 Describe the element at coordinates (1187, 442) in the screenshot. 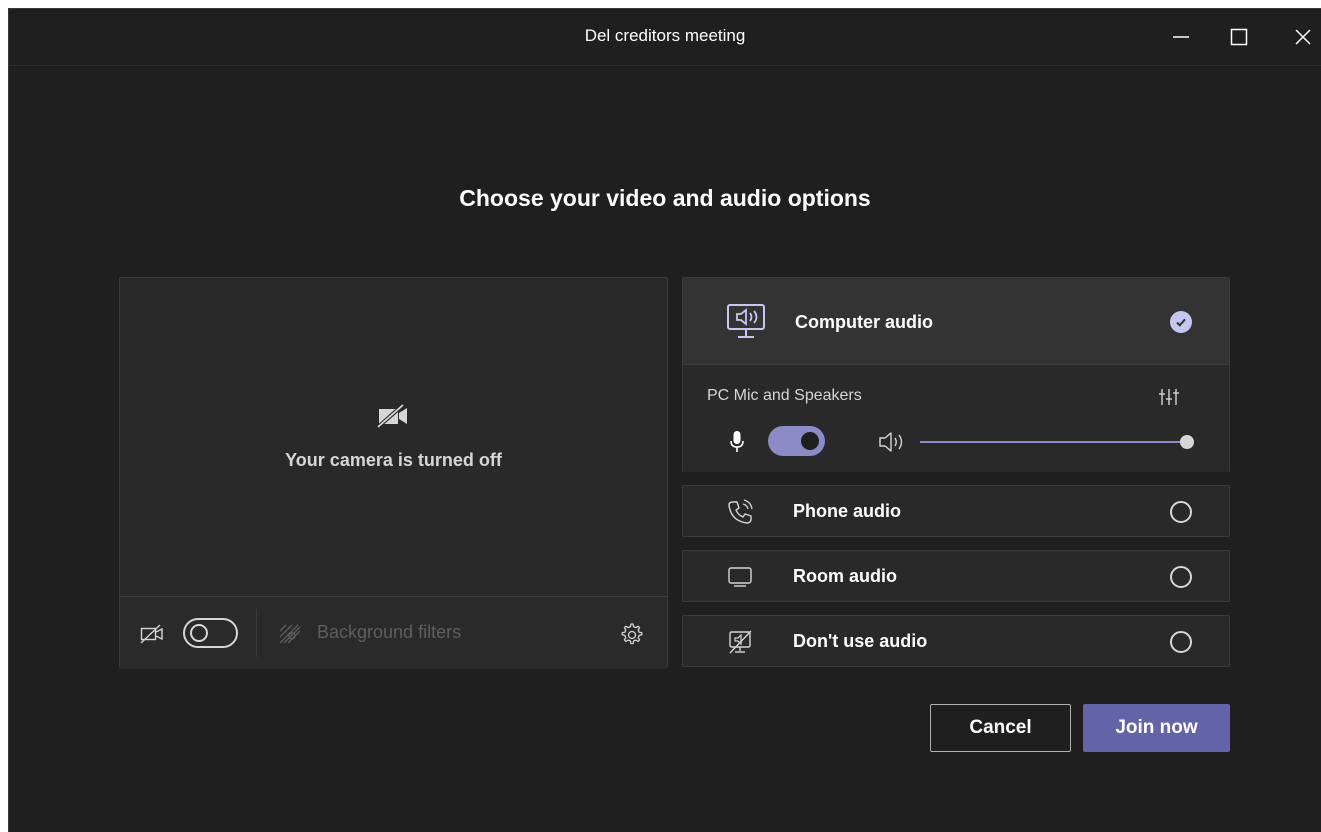

I see `volume-slider-thumb` at that location.